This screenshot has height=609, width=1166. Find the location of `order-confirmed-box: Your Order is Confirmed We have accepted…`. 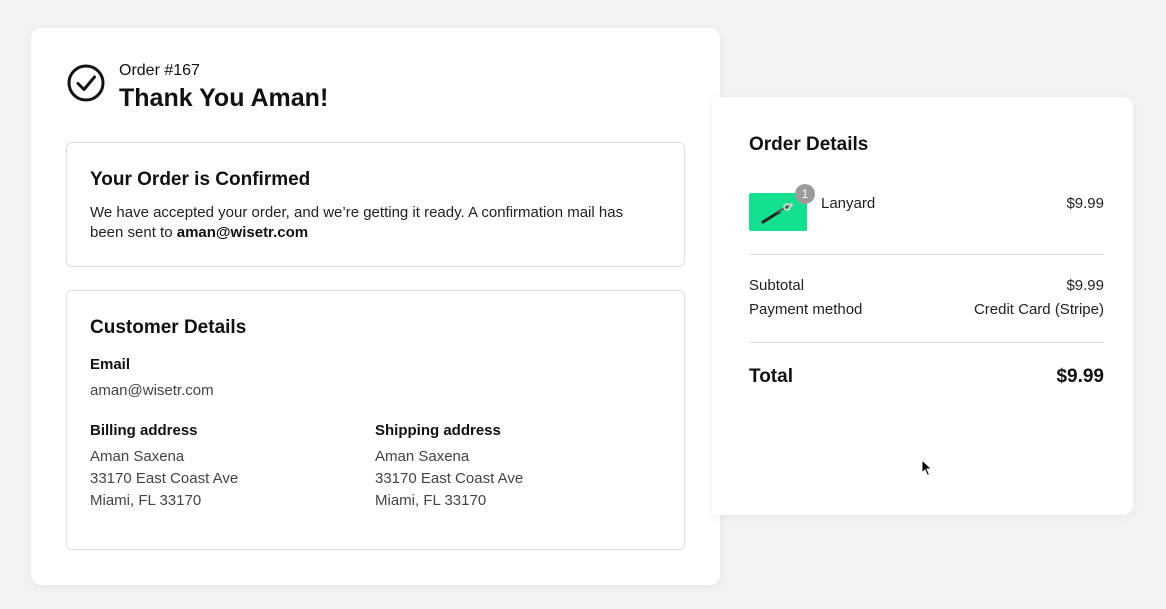

order-confirmed-box: Your Order is Confirmed We have accepted… is located at coordinates (375, 204).